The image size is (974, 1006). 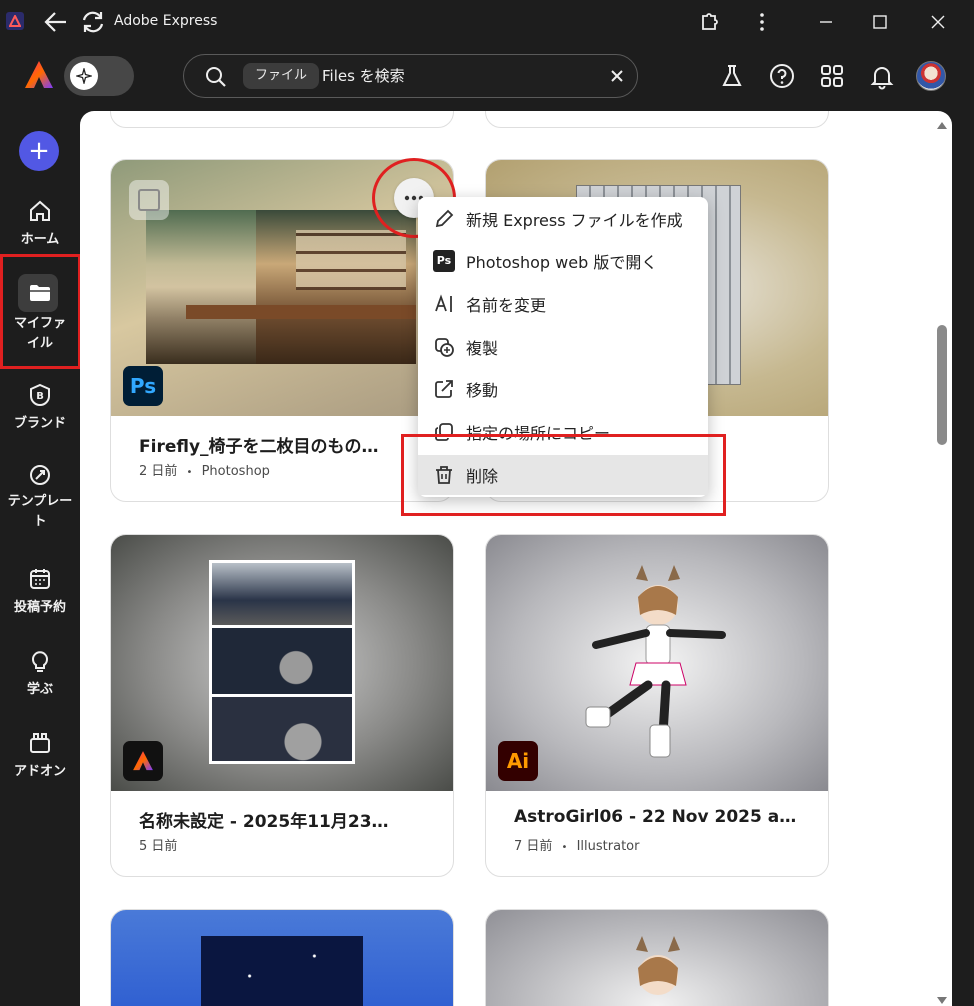 I want to click on maximize-icon, so click(x=880, y=22).